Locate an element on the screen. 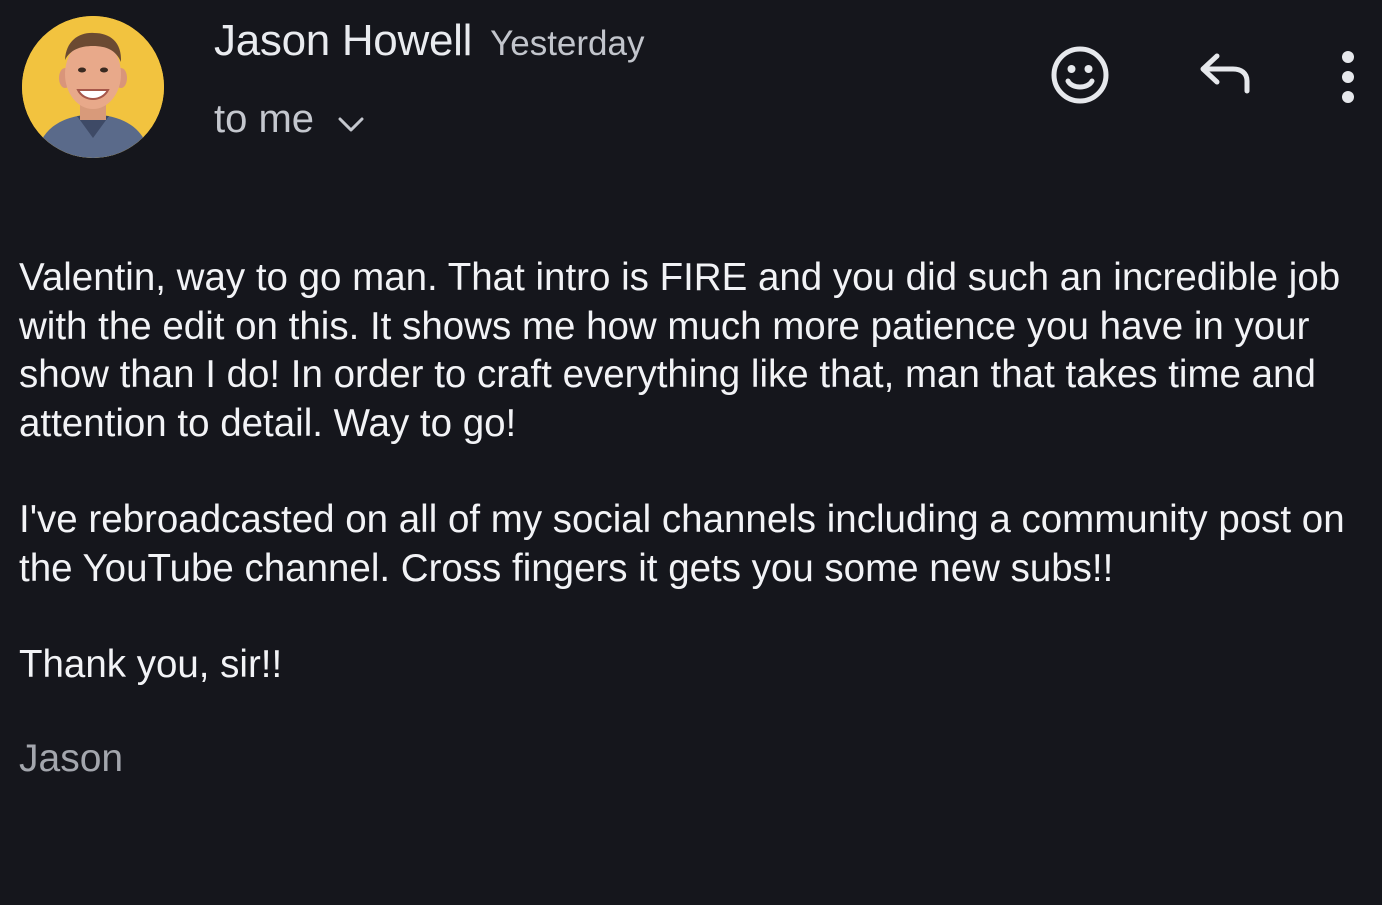  more-options-button is located at coordinates (1347, 75).